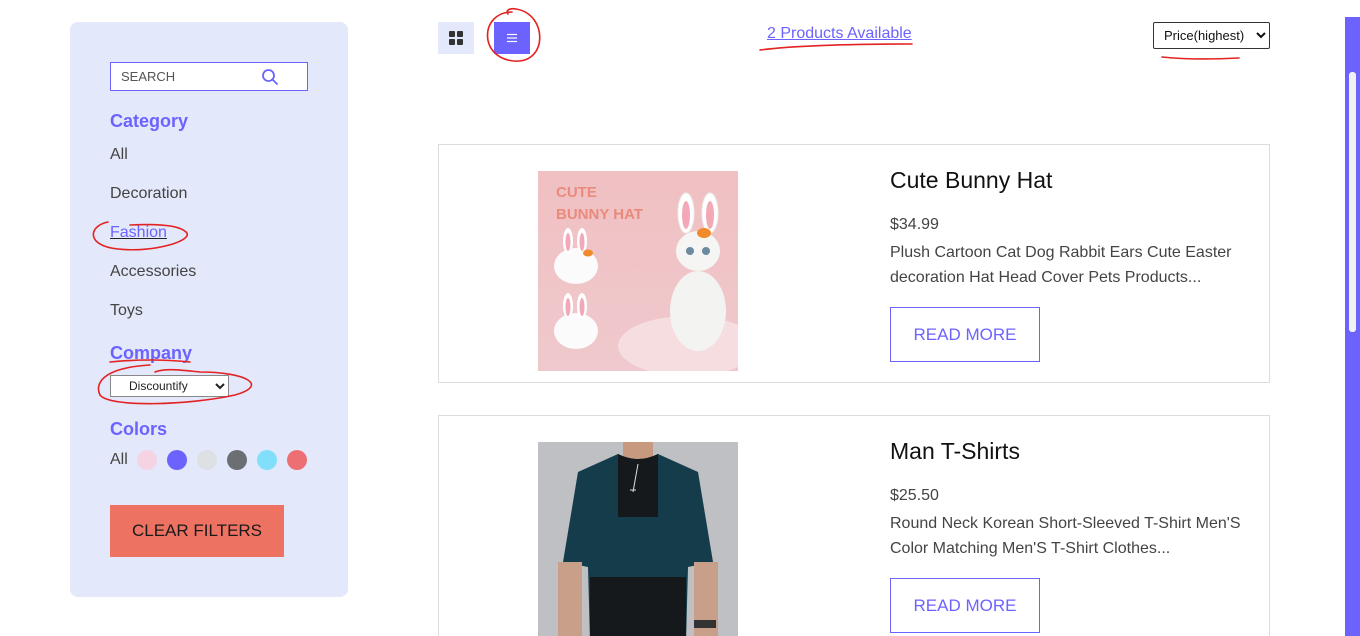 The width and height of the screenshot is (1360, 636). What do you see at coordinates (119, 155) in the screenshot?
I see `category-all: All` at bounding box center [119, 155].